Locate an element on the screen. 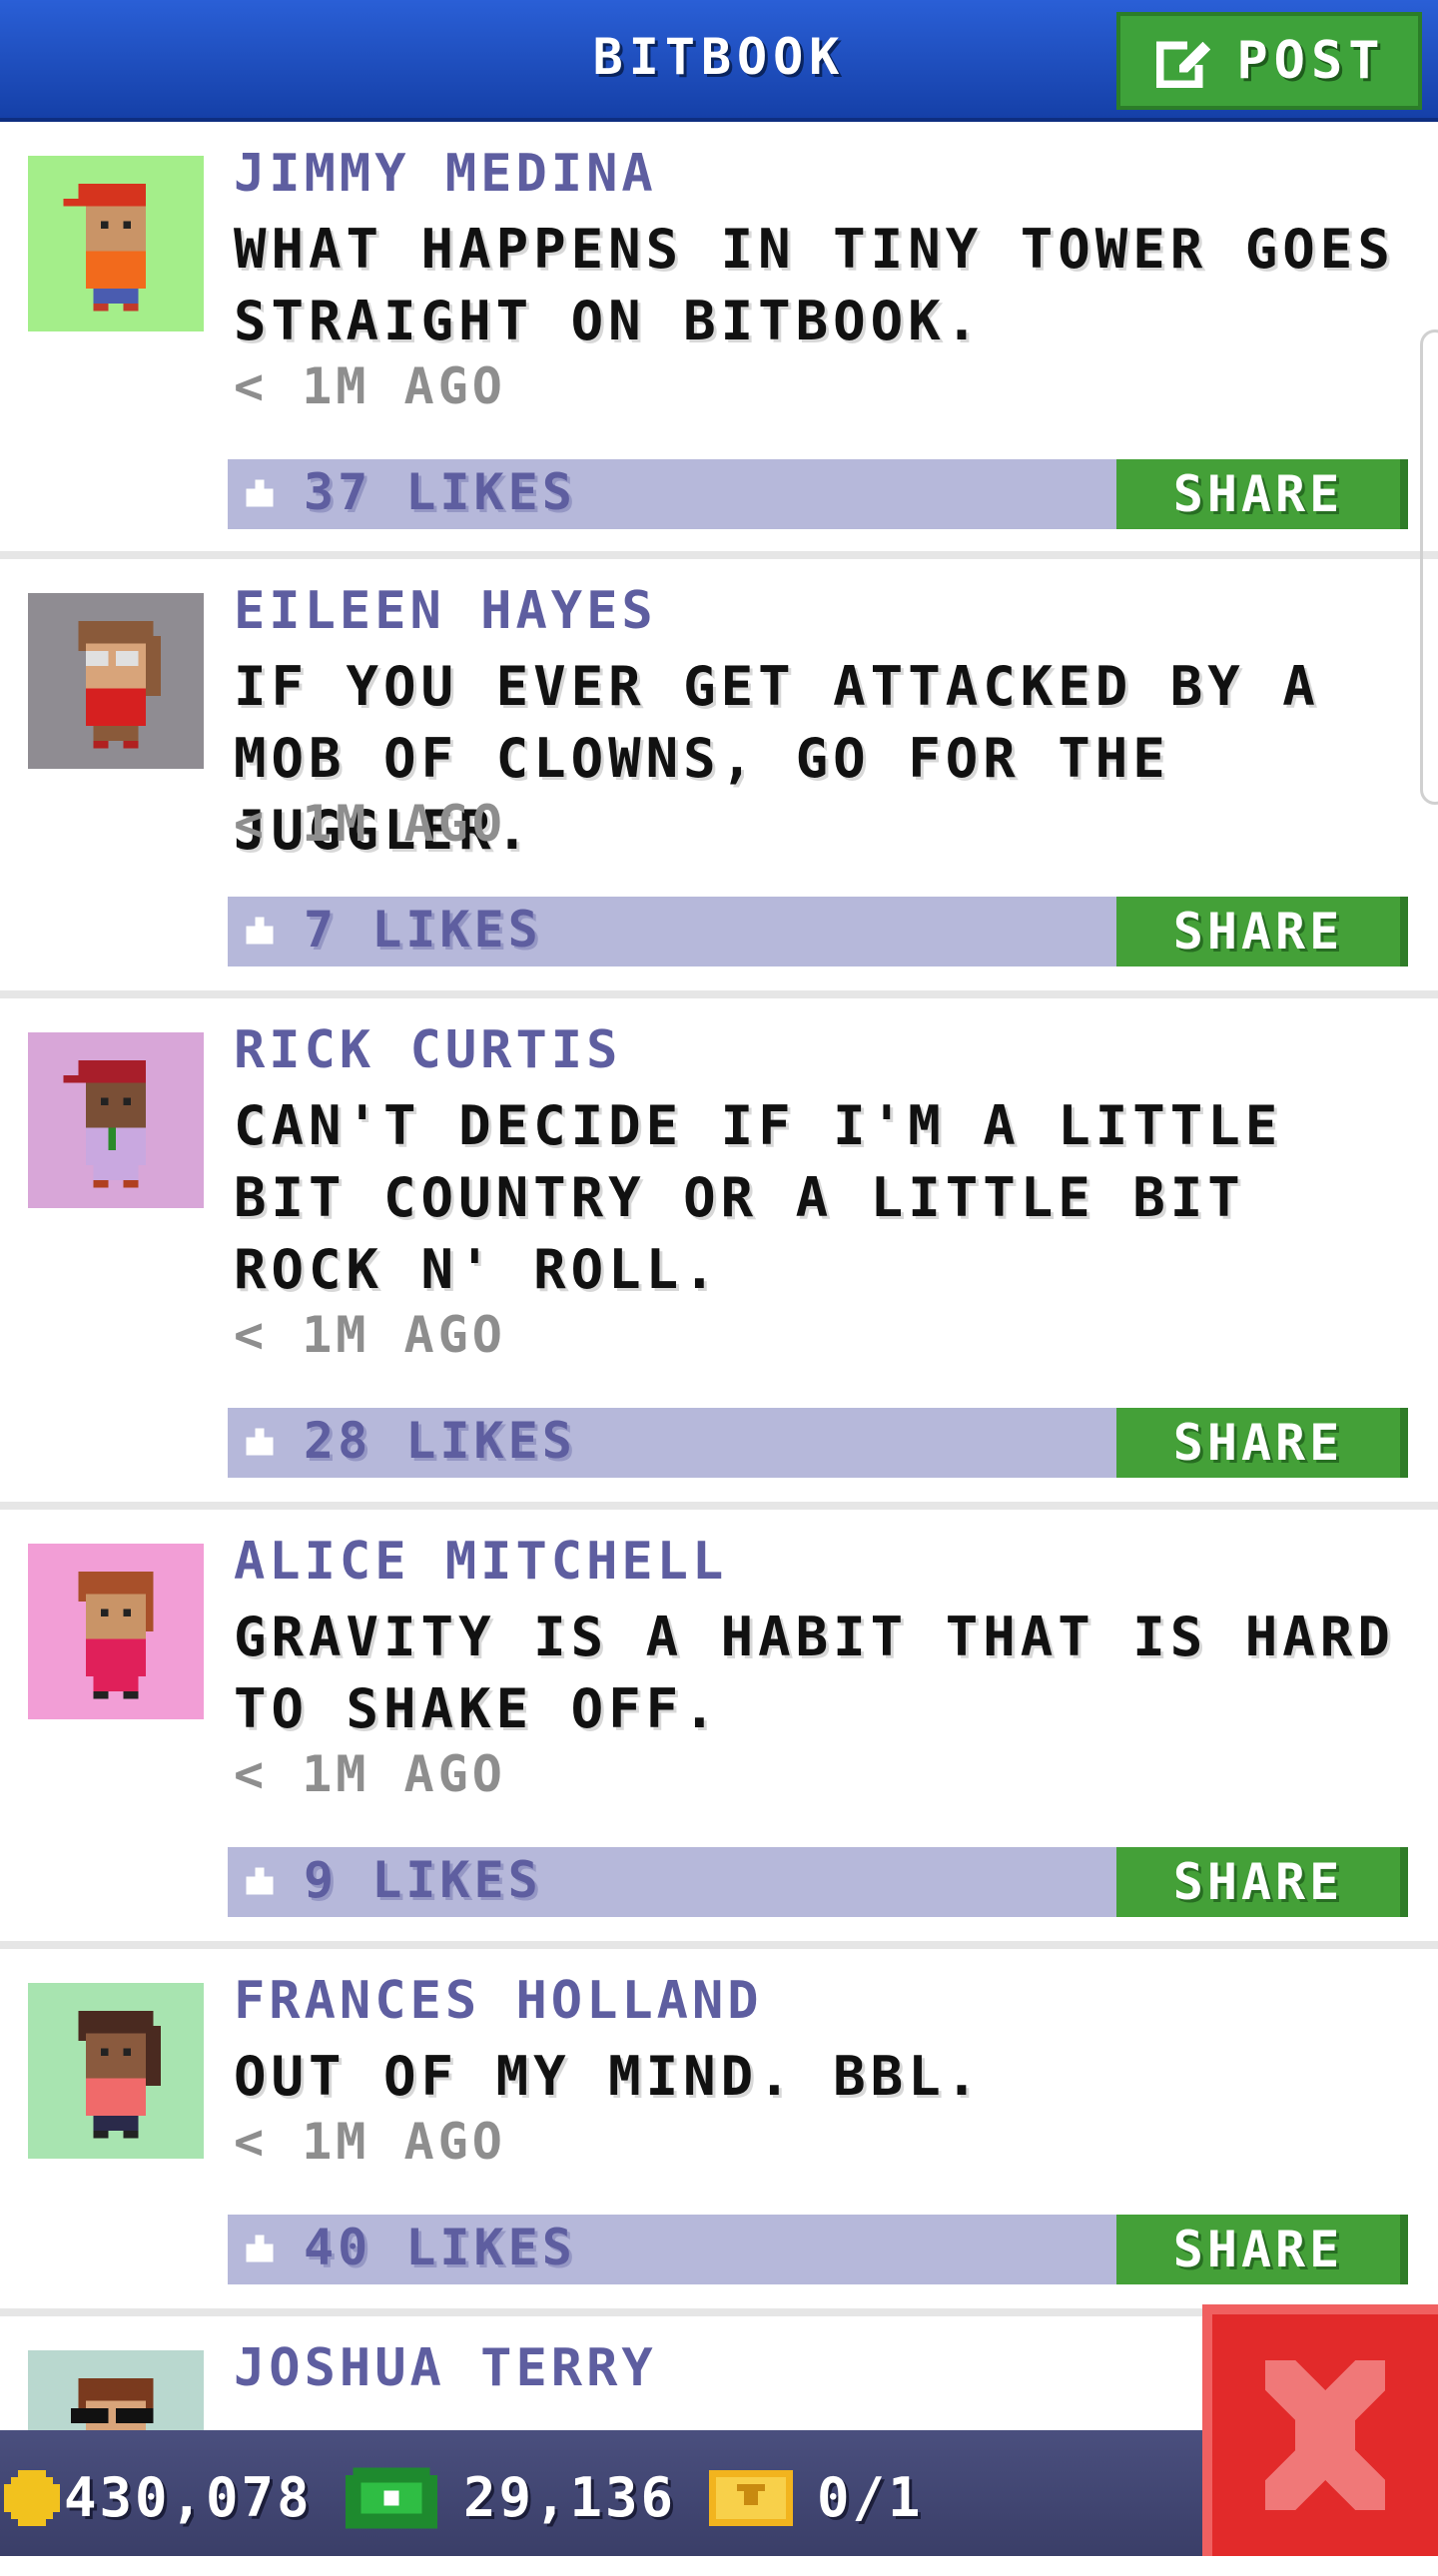 The image size is (1438, 2576). close-button is located at coordinates (1320, 2430).